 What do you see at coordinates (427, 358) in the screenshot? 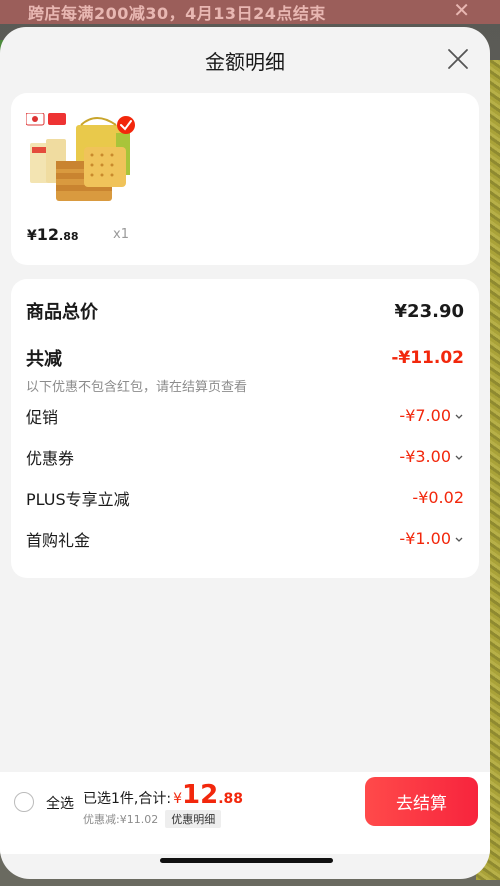
I see `reduce-value: -¥11.02` at bounding box center [427, 358].